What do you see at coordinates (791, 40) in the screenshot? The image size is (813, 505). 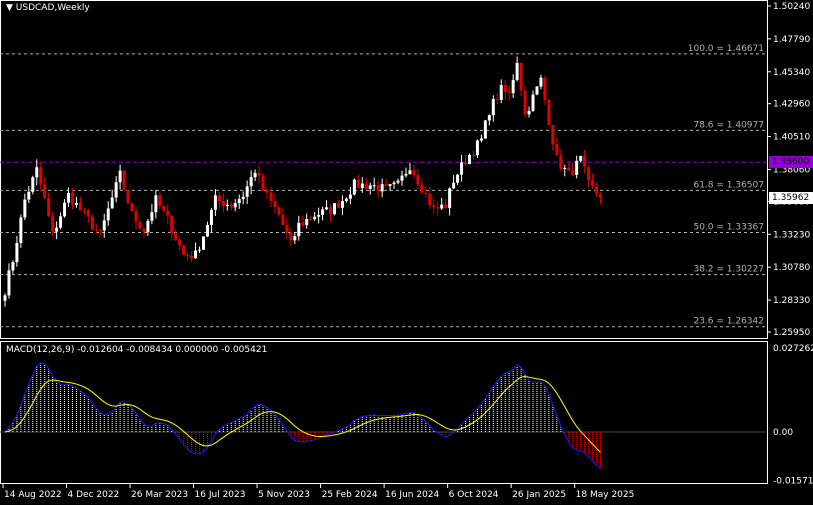 I see `price-tick-label: 1.47790` at bounding box center [791, 40].